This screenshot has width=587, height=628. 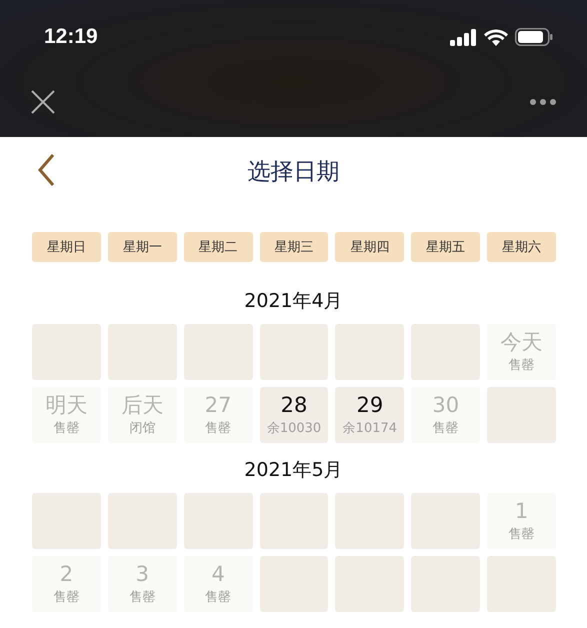 I want to click on status-time: 12:19, so click(x=71, y=37).